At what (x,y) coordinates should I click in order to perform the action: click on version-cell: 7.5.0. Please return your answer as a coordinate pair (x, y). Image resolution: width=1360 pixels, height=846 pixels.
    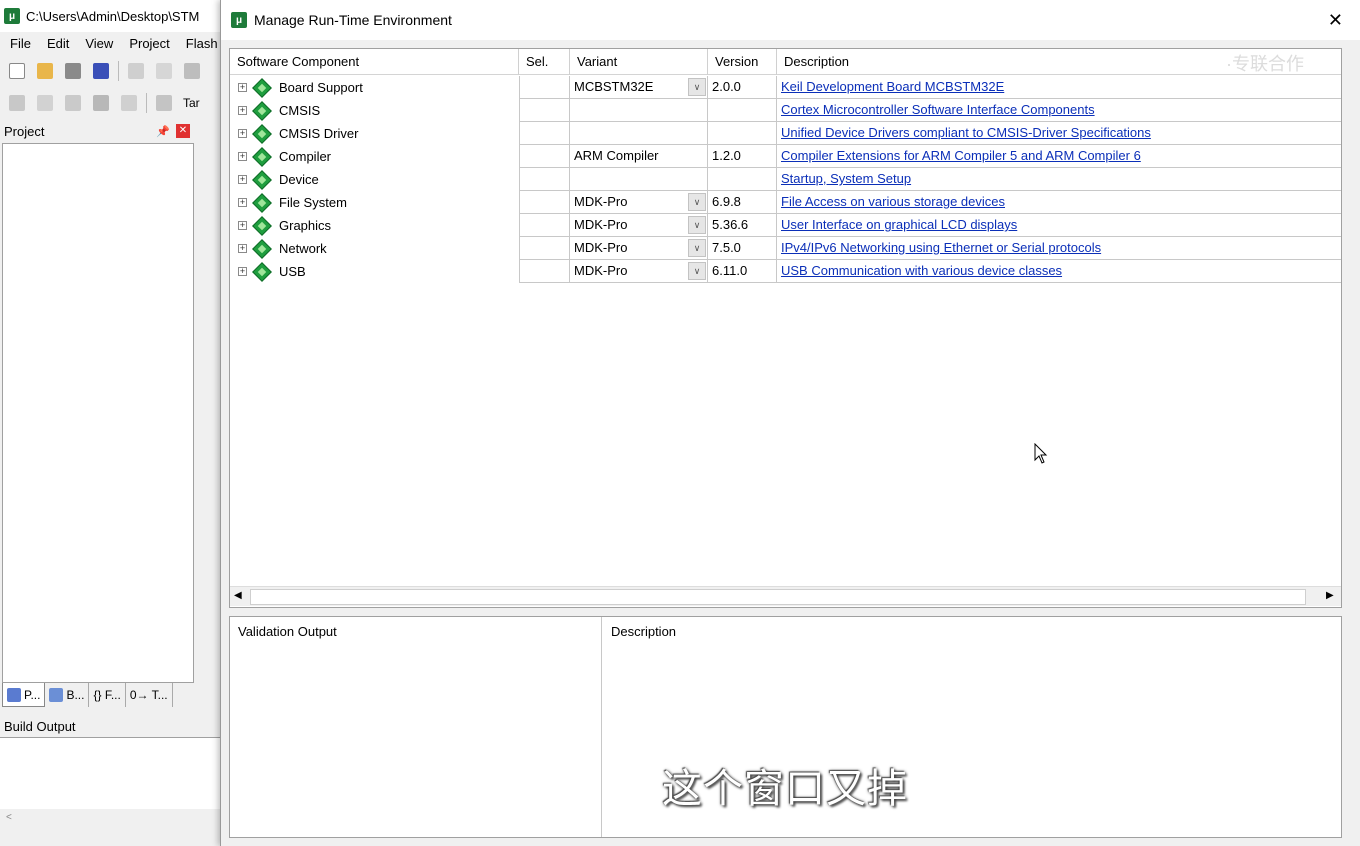
    Looking at the image, I should click on (742, 248).